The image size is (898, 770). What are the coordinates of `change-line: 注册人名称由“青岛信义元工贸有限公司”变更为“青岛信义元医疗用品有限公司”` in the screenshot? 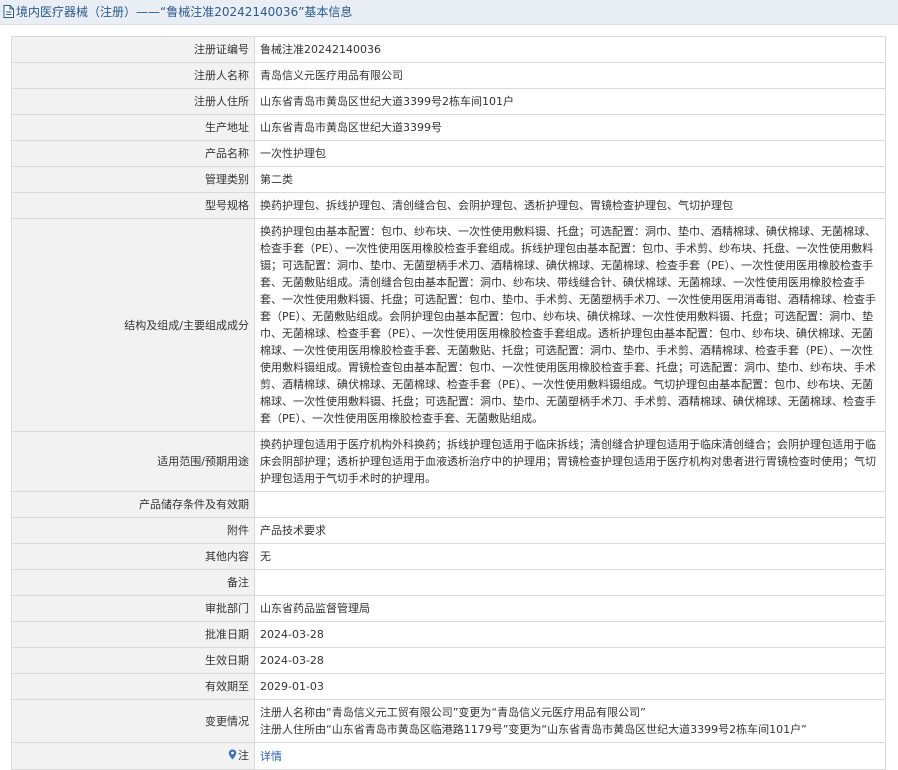 It's located at (453, 712).